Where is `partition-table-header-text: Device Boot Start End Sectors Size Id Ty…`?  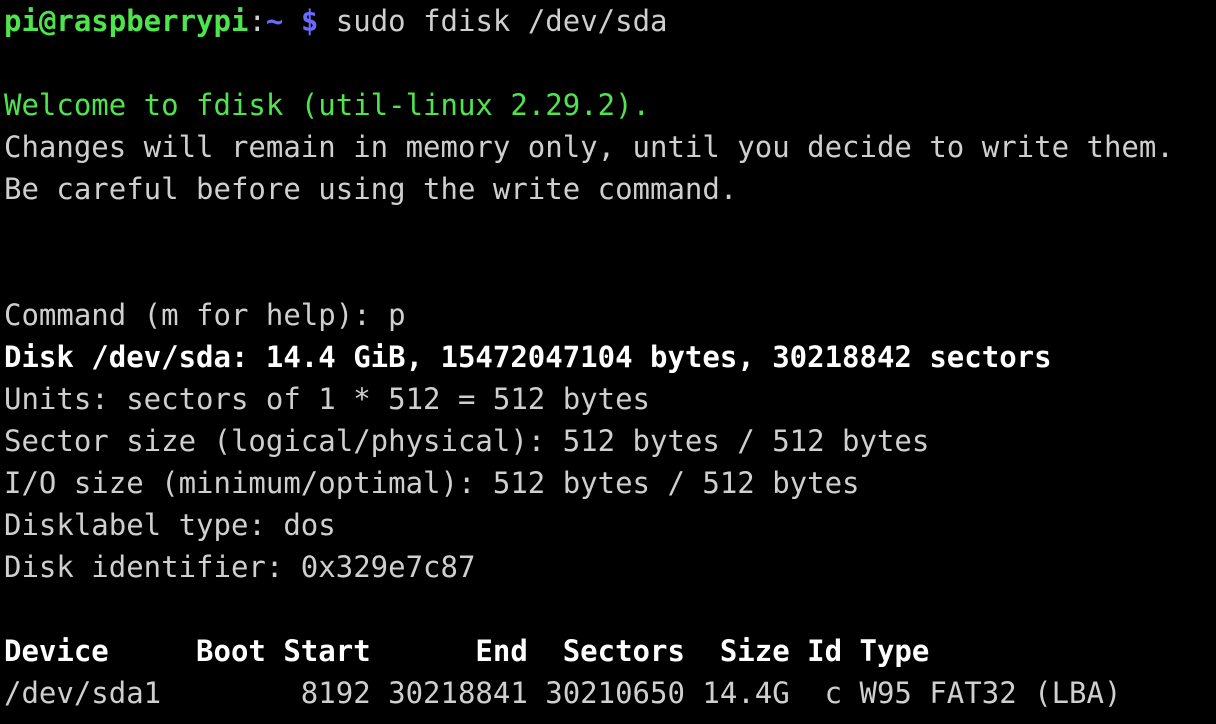
partition-table-header-text: Device Boot Start End Sectors Size Id Ty… is located at coordinates (467, 651).